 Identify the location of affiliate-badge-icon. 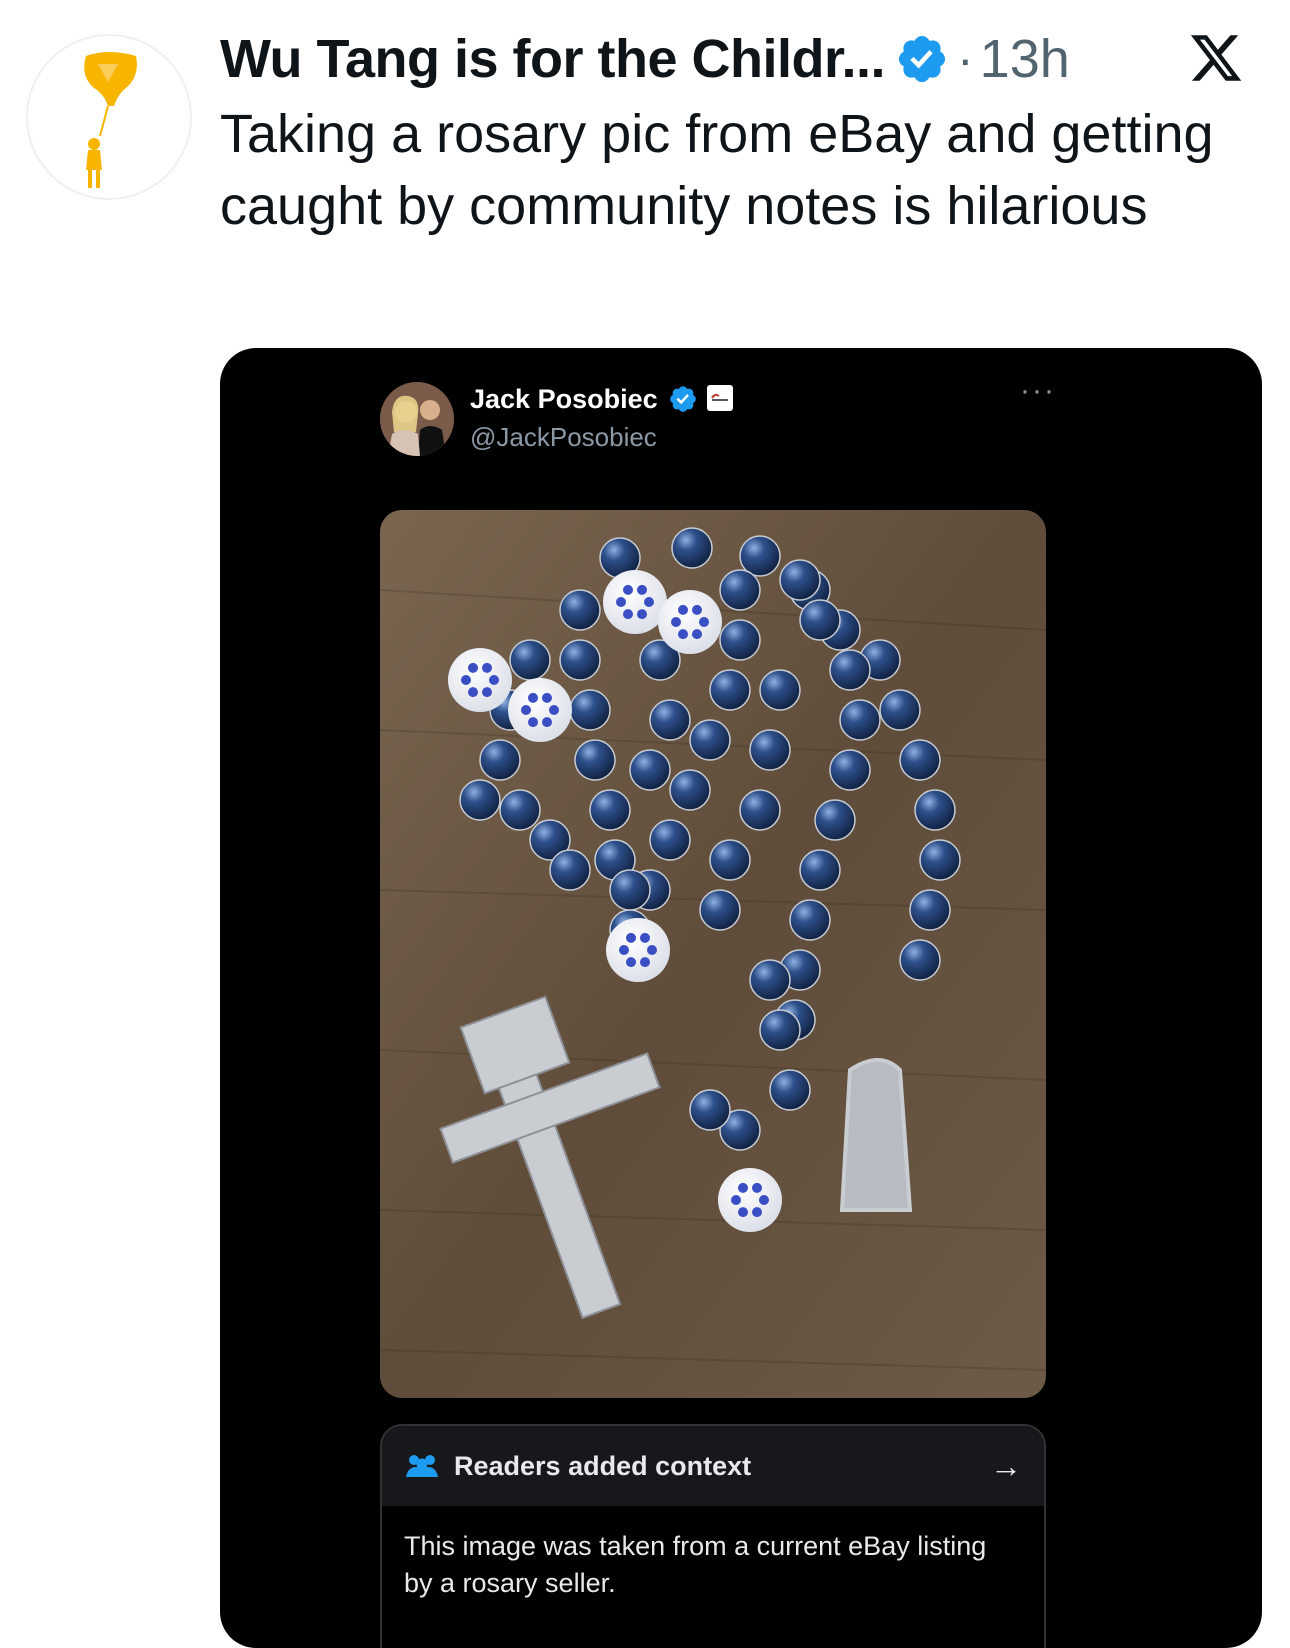
(720, 398).